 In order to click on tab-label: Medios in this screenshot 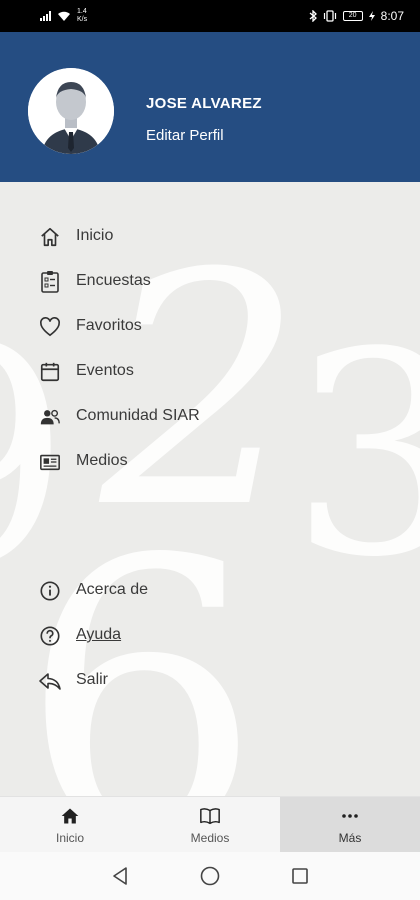, I will do `click(210, 837)`.